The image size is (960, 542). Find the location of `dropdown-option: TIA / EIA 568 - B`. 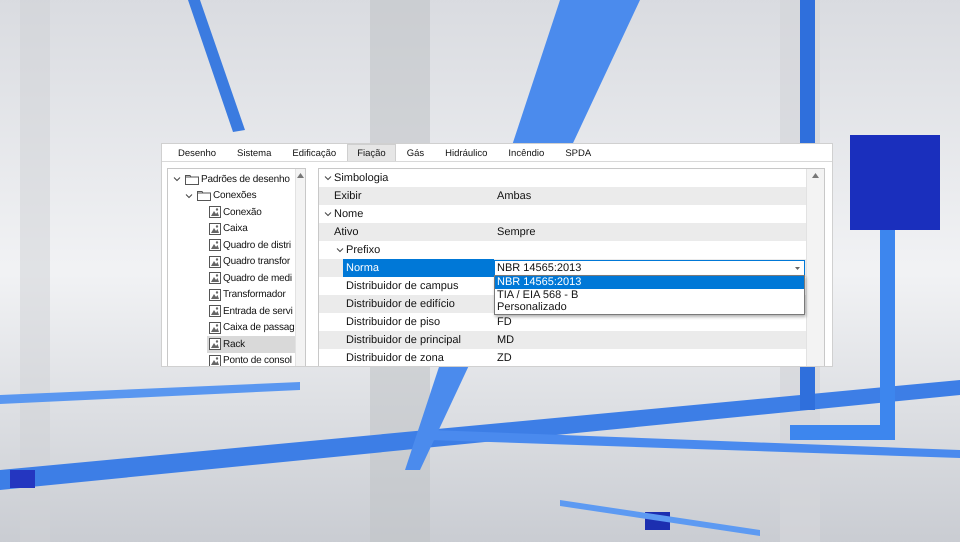

dropdown-option: TIA / EIA 568 - B is located at coordinates (649, 294).